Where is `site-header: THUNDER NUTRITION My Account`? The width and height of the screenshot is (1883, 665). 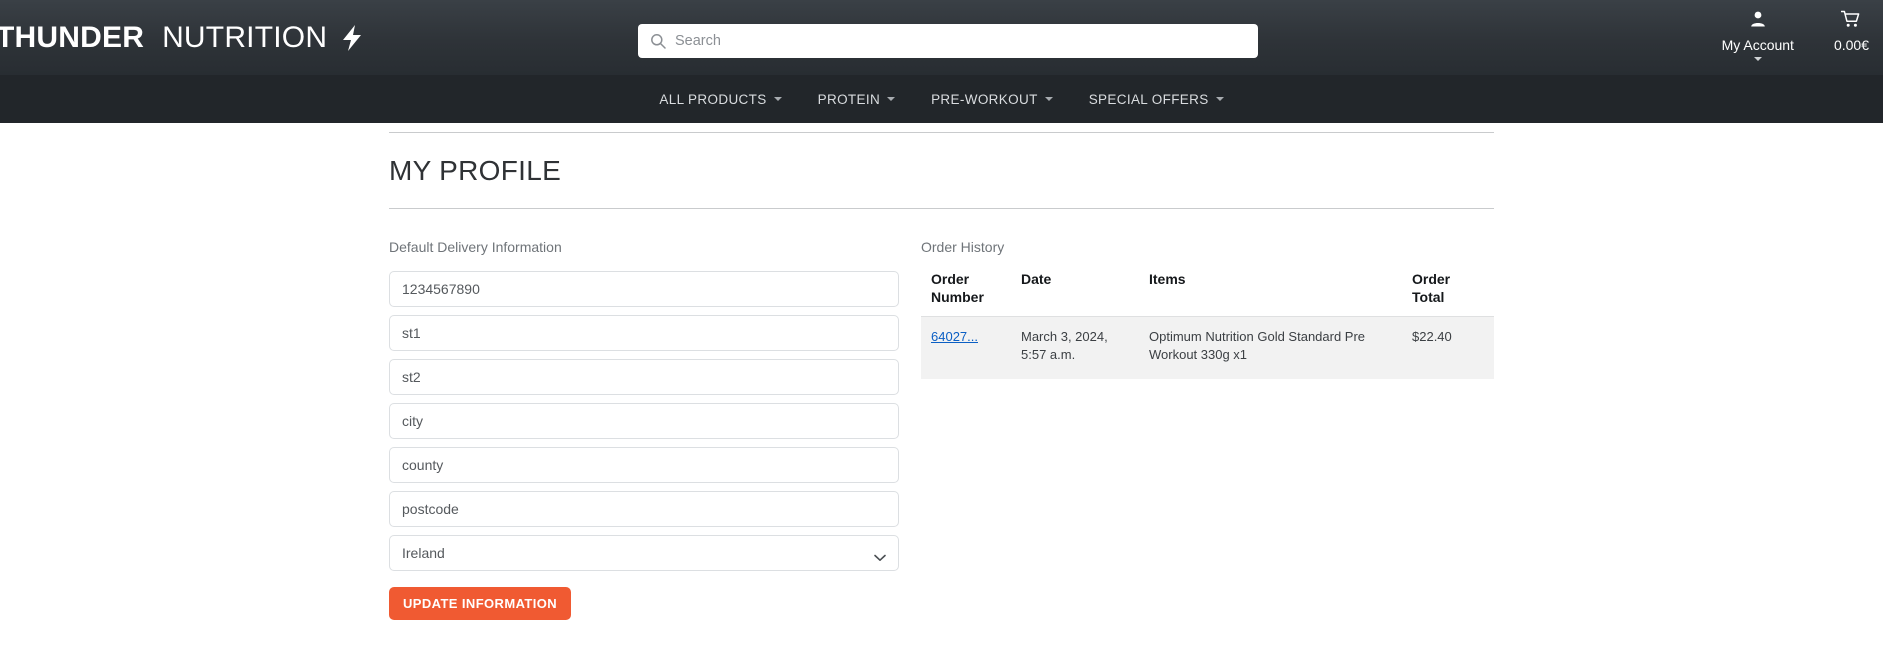 site-header: THUNDER NUTRITION My Account is located at coordinates (941, 37).